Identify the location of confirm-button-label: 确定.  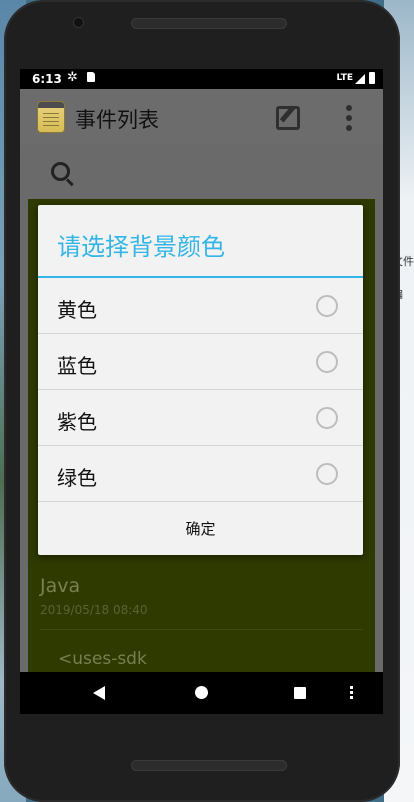
(200, 529).